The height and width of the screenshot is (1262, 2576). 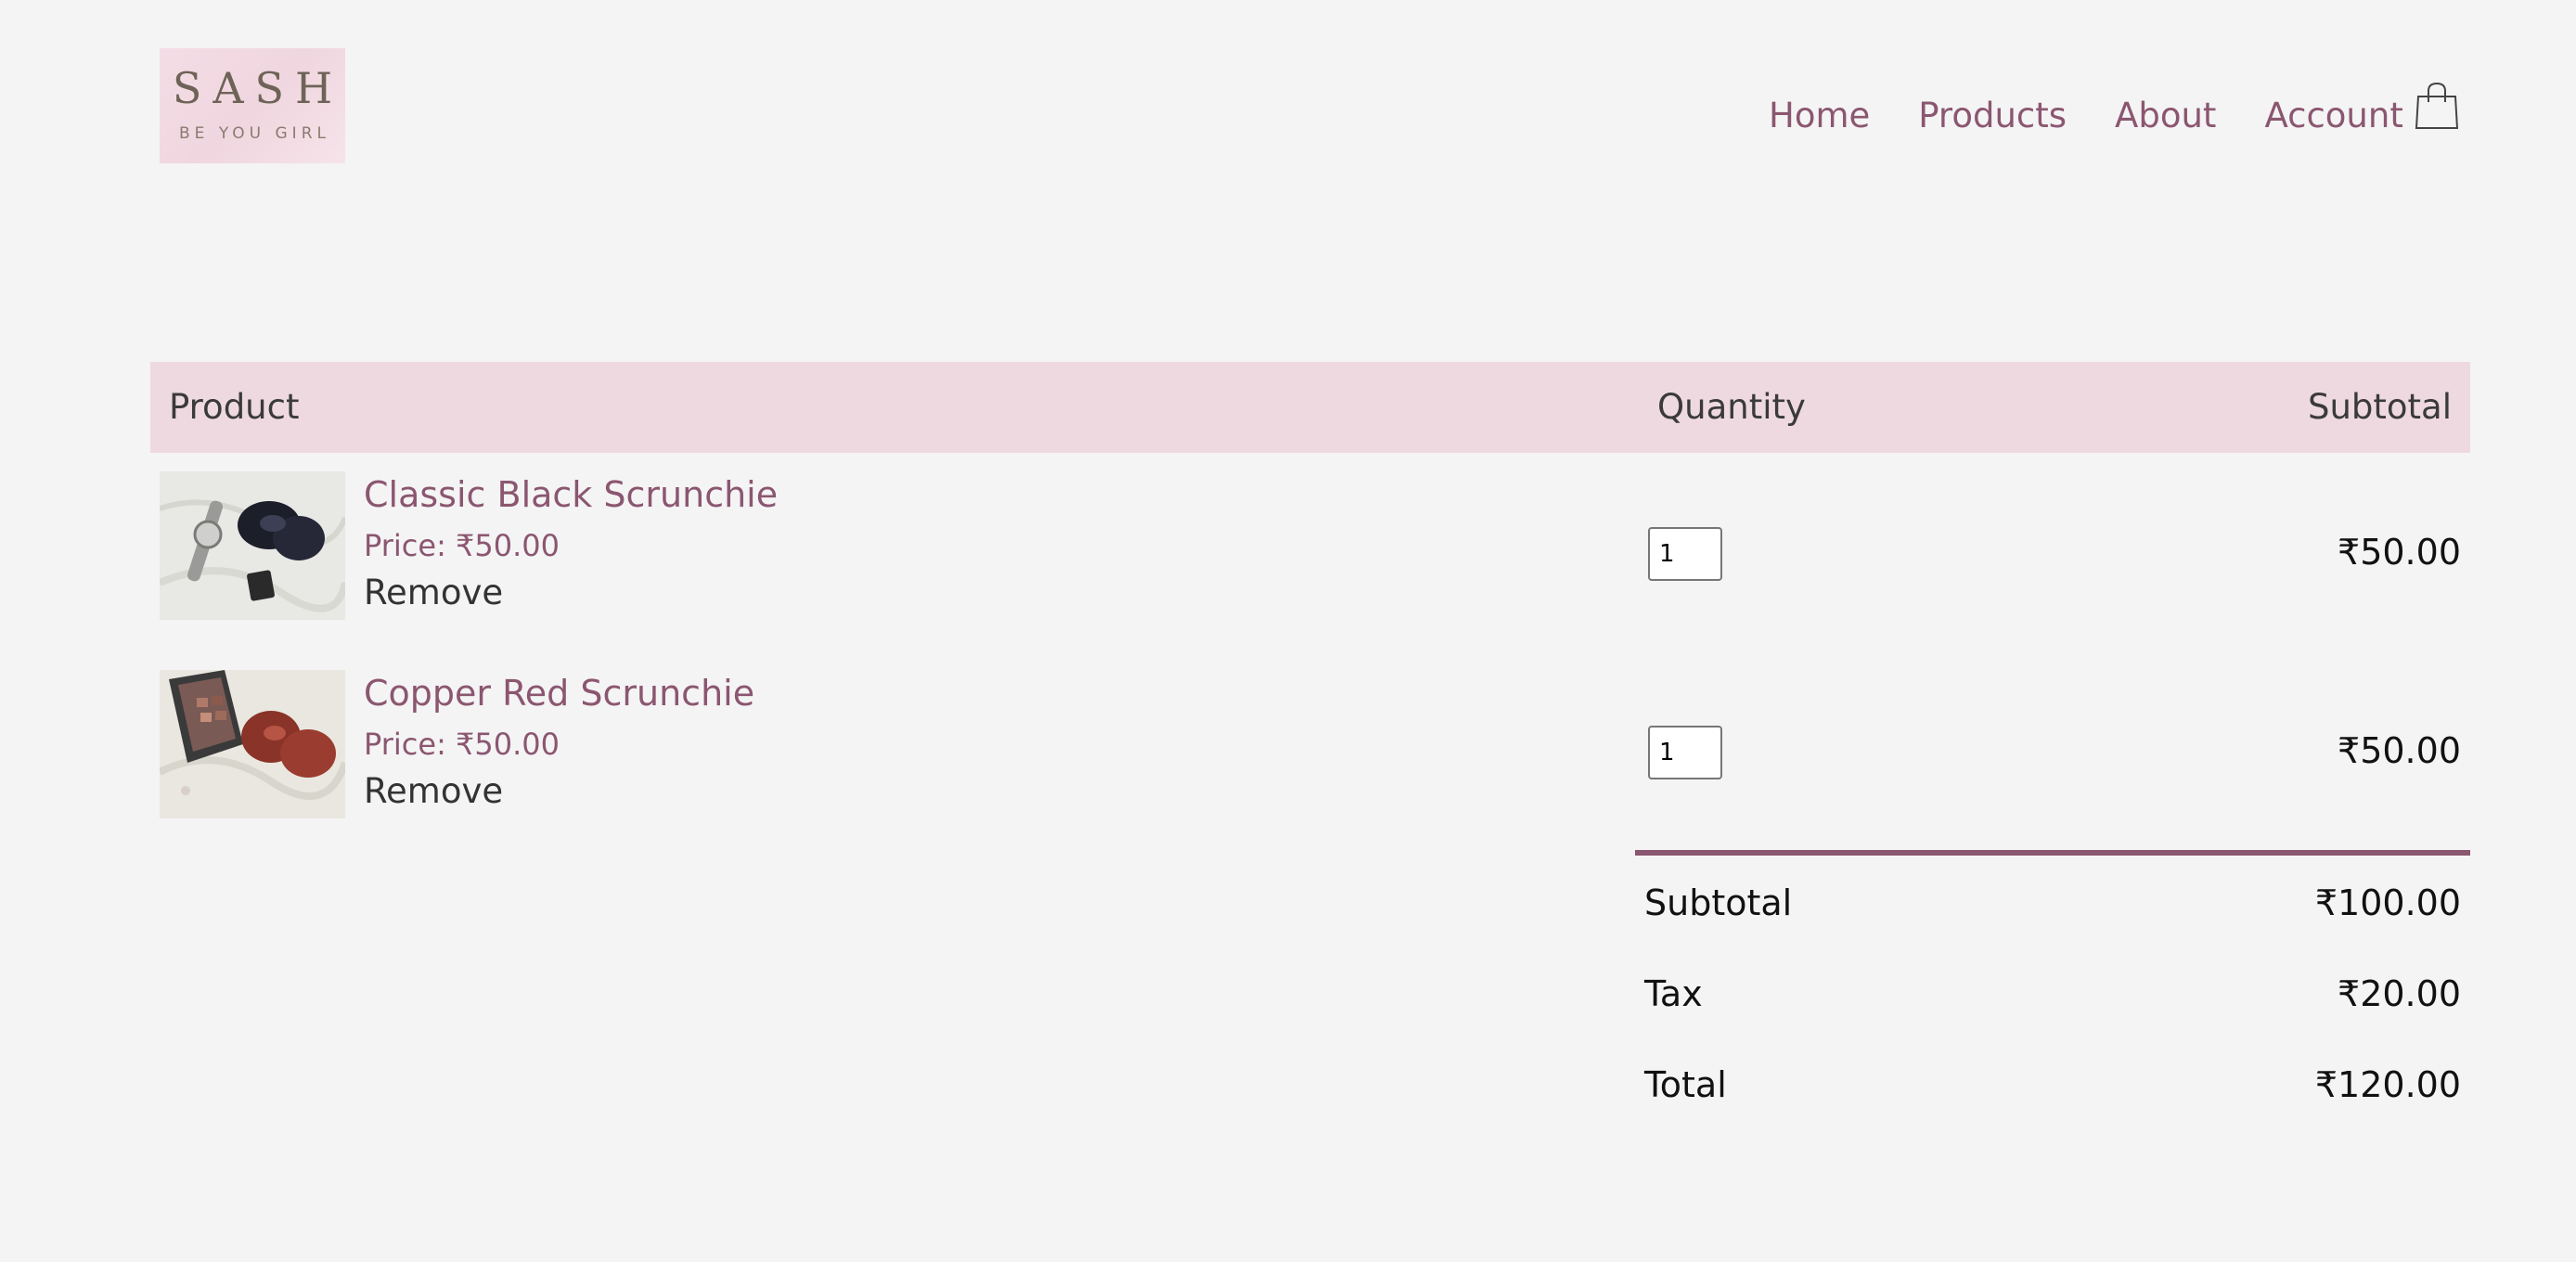 I want to click on logo-tagline: BE YOU GIRL, so click(x=254, y=133).